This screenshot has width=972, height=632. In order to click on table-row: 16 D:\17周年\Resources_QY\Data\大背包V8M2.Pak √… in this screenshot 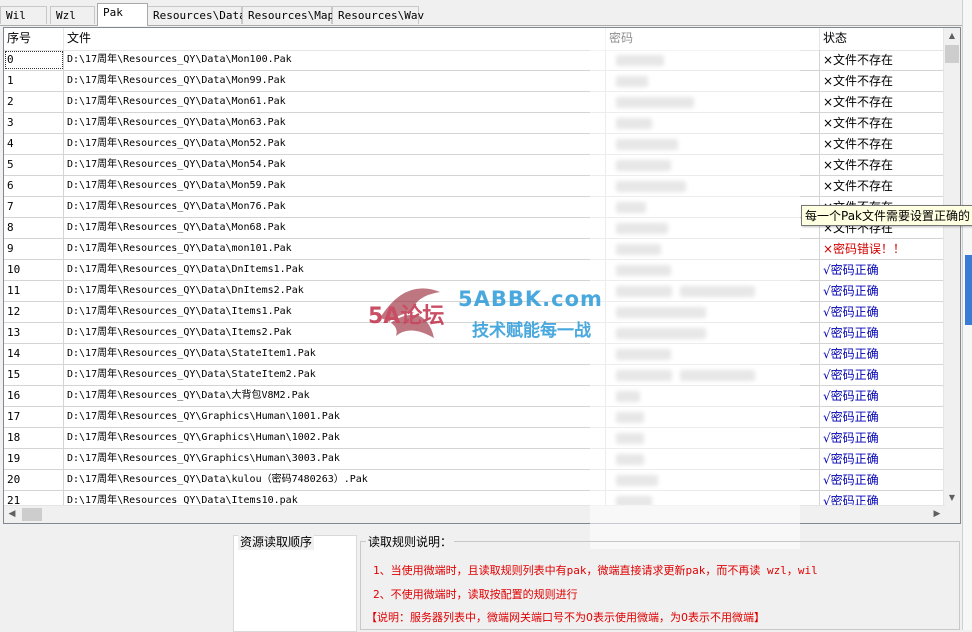, I will do `click(474, 396)`.